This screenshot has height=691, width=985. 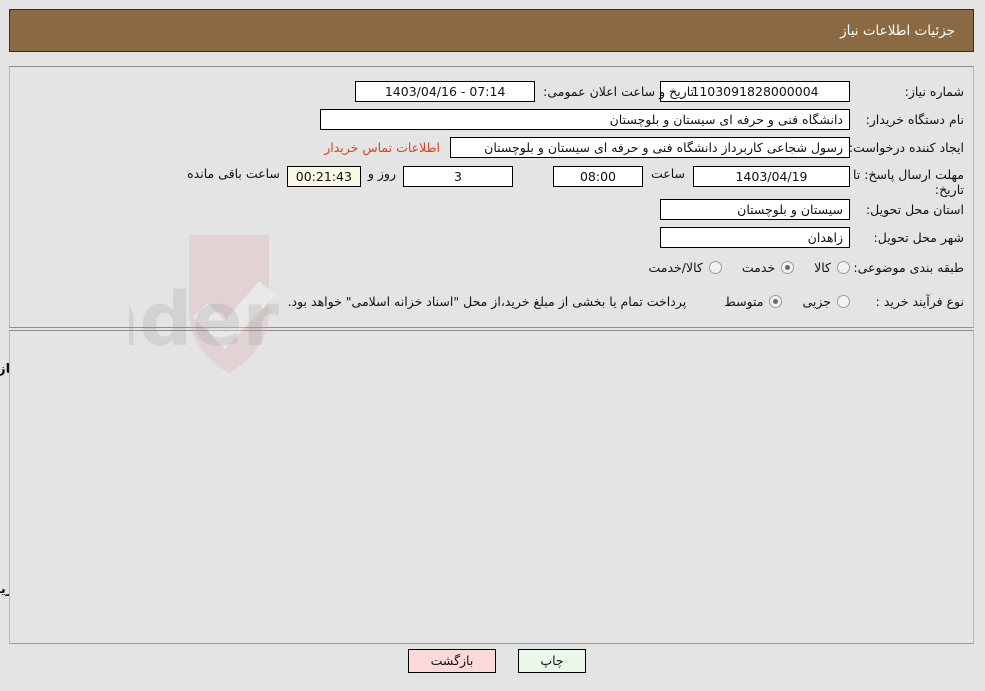 What do you see at coordinates (772, 176) in the screenshot?
I see `deadline-date-value: 1403/04/19` at bounding box center [772, 176].